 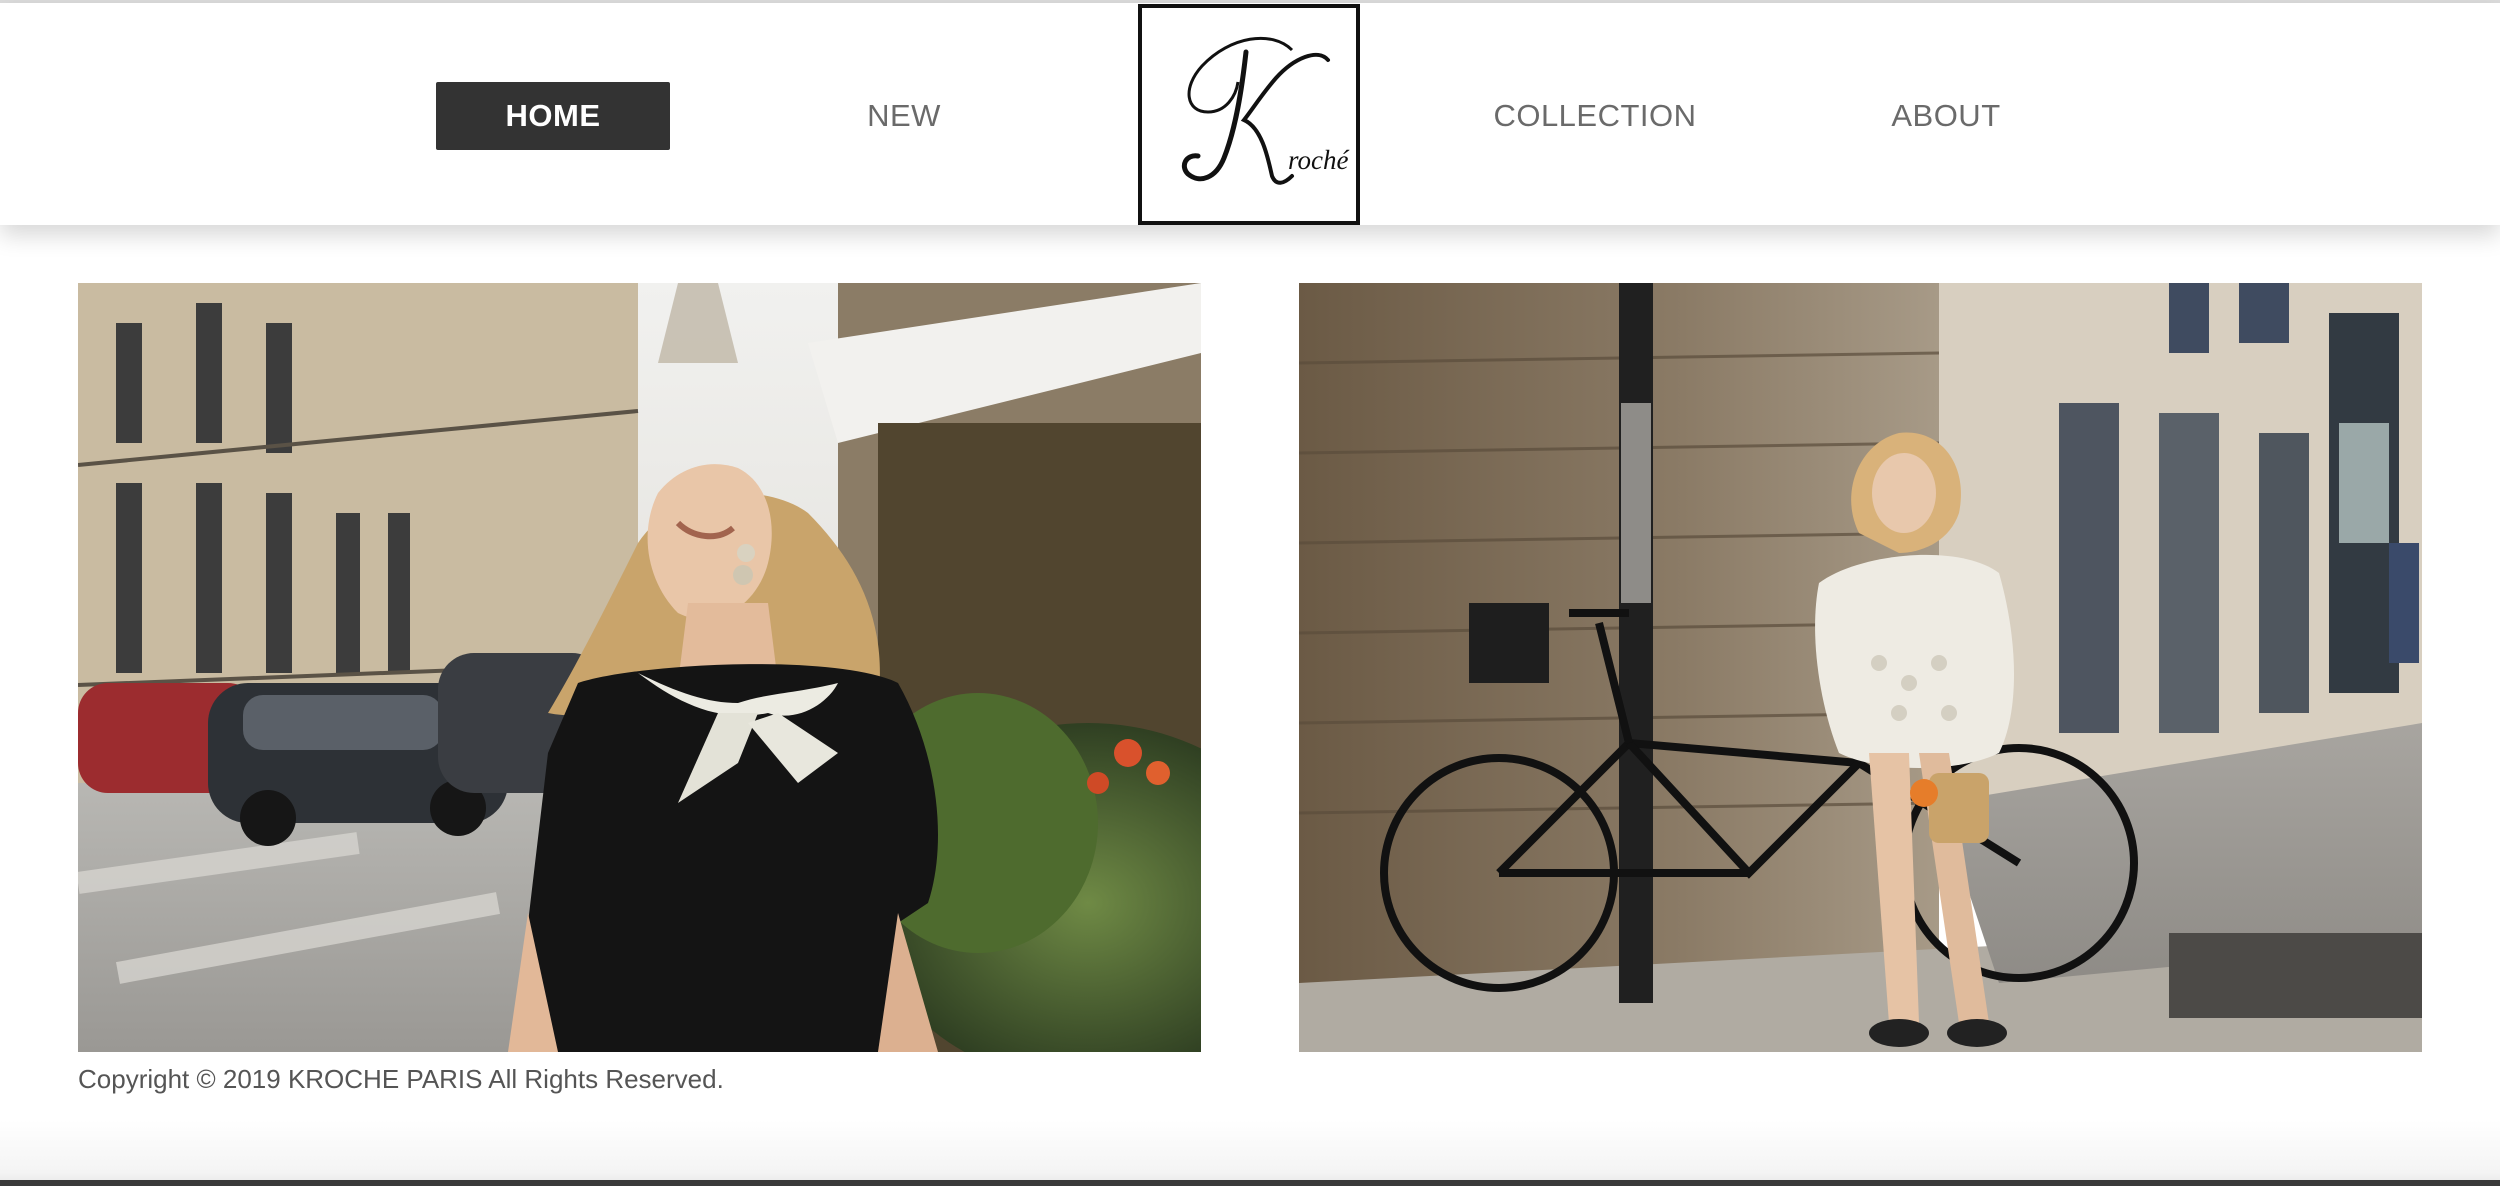 What do you see at coordinates (1318, 160) in the screenshot?
I see `logo-wordmark: roché` at bounding box center [1318, 160].